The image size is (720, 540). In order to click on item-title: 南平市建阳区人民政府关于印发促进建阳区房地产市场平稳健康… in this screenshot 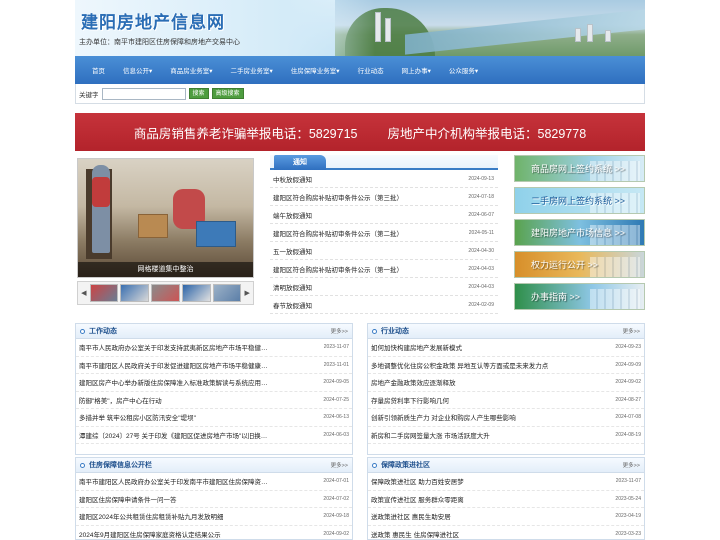, I will do `click(173, 365)`.